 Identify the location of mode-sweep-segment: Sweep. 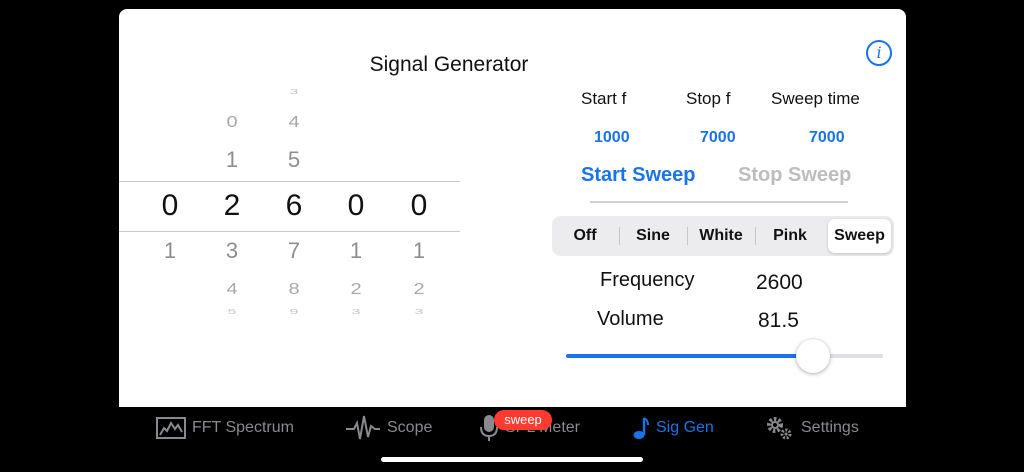
(859, 236).